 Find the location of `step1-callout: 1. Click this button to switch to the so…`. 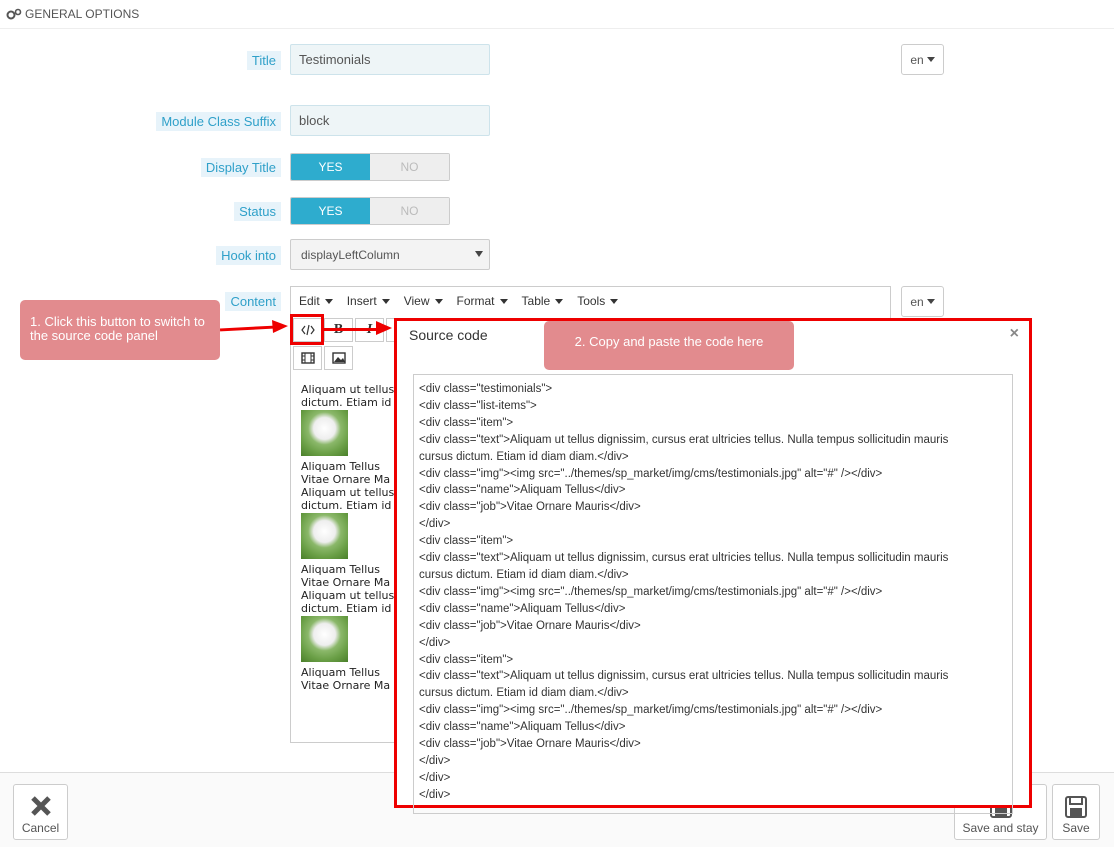

step1-callout: 1. Click this button to switch to the so… is located at coordinates (120, 330).